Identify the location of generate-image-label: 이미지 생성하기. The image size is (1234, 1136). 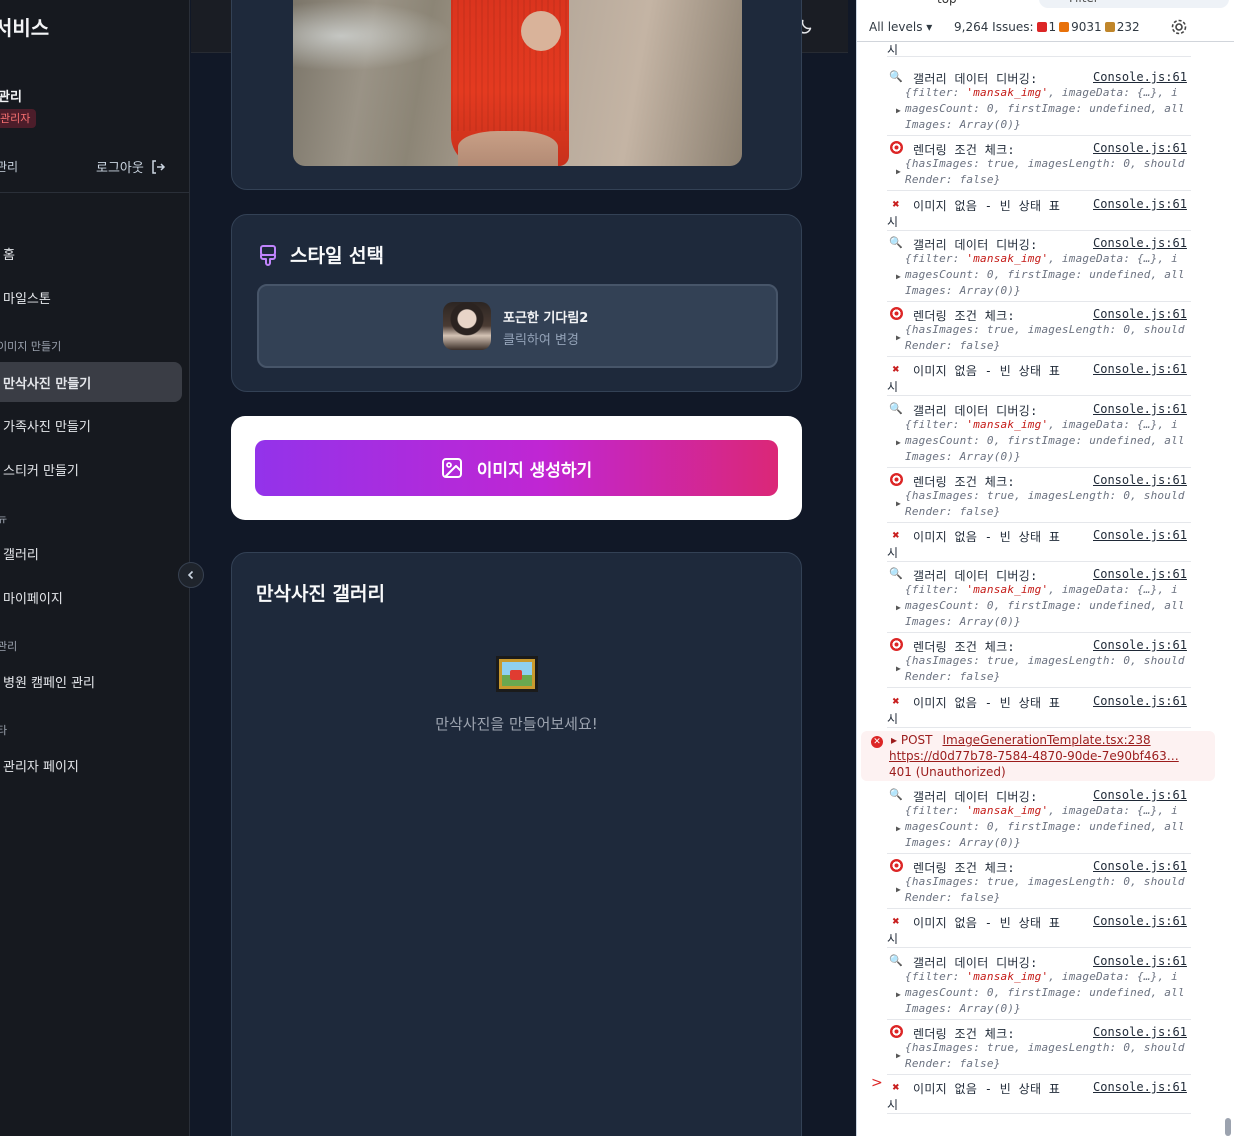
(534, 470).